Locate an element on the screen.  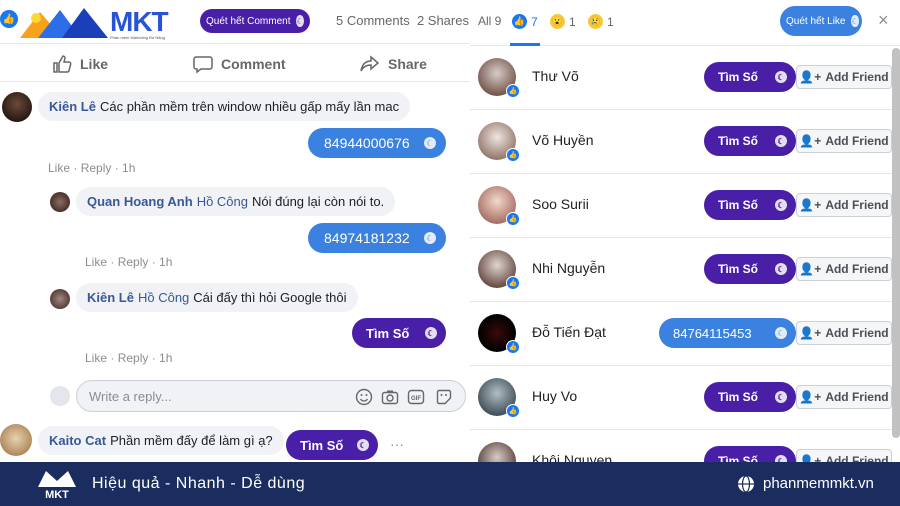
svg-text: GIF is located at coordinates (416, 399).